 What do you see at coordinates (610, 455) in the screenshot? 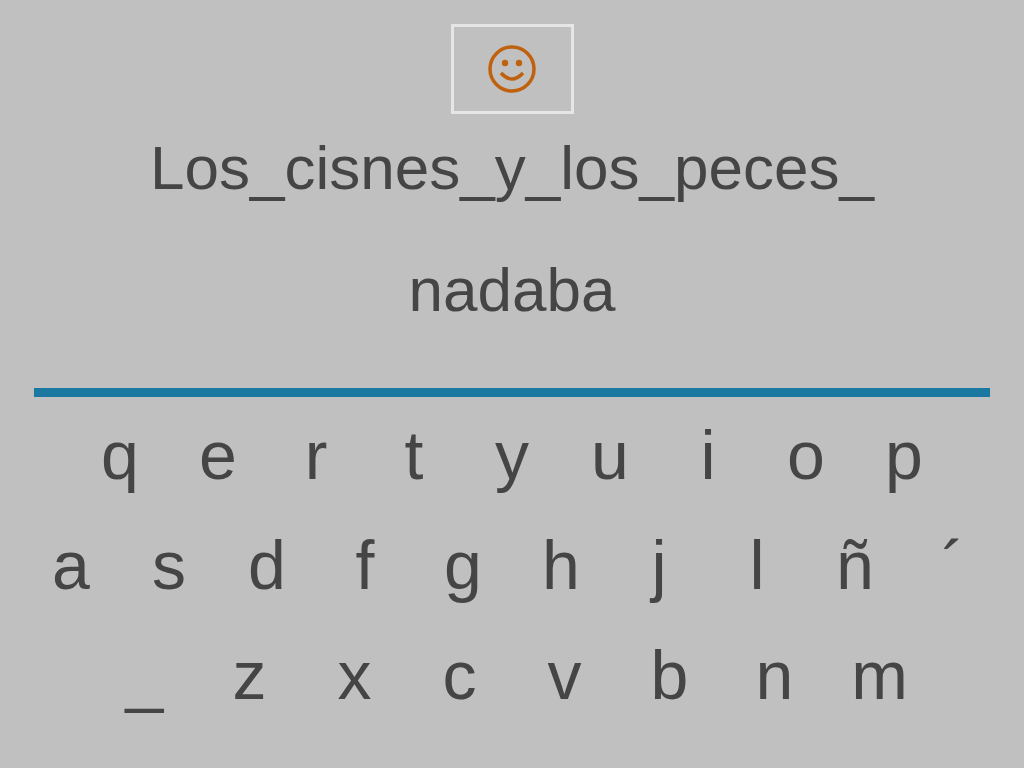
I see `letter-key: u` at bounding box center [610, 455].